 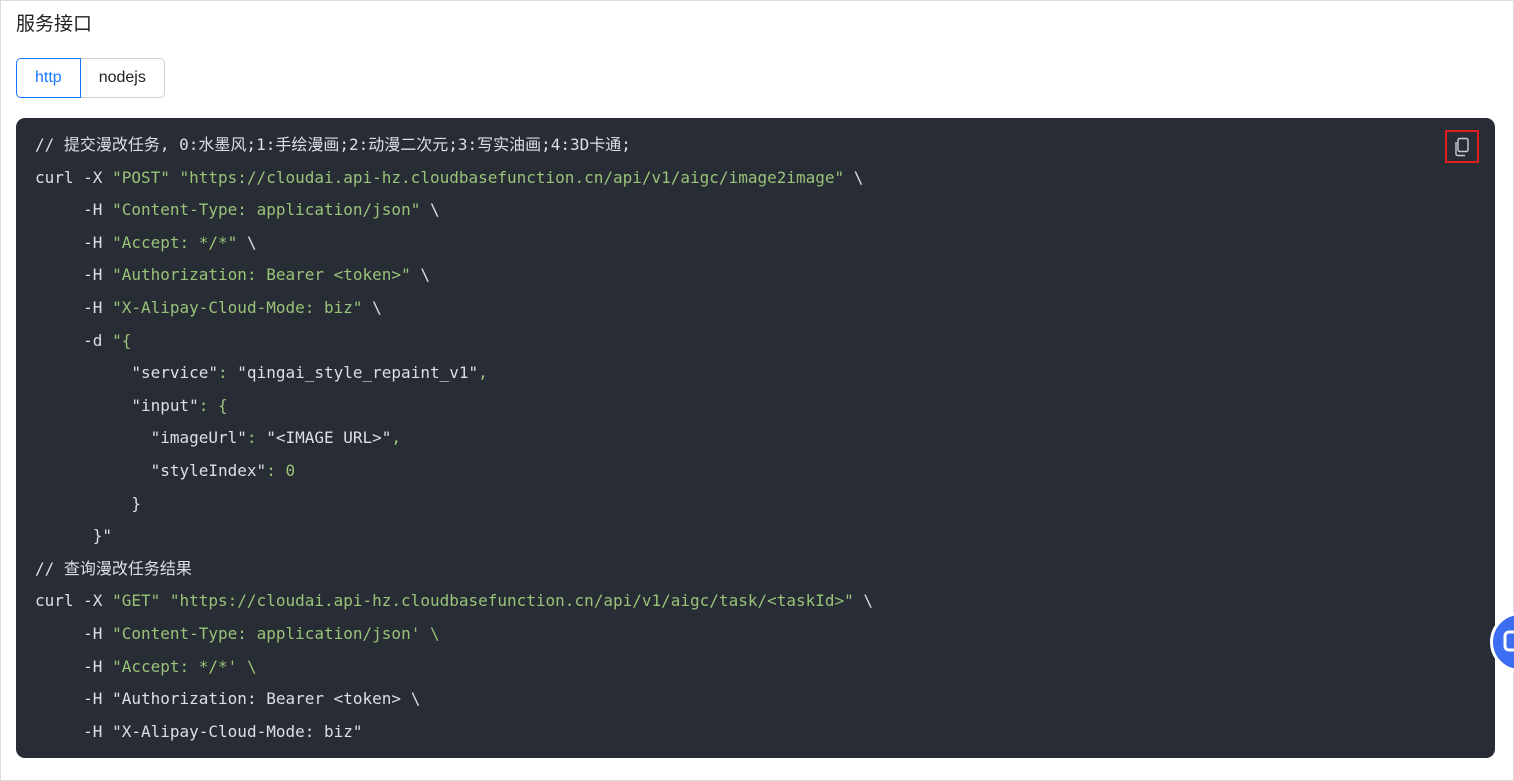 What do you see at coordinates (198, 438) in the screenshot?
I see `code-token: "imageUrl"` at bounding box center [198, 438].